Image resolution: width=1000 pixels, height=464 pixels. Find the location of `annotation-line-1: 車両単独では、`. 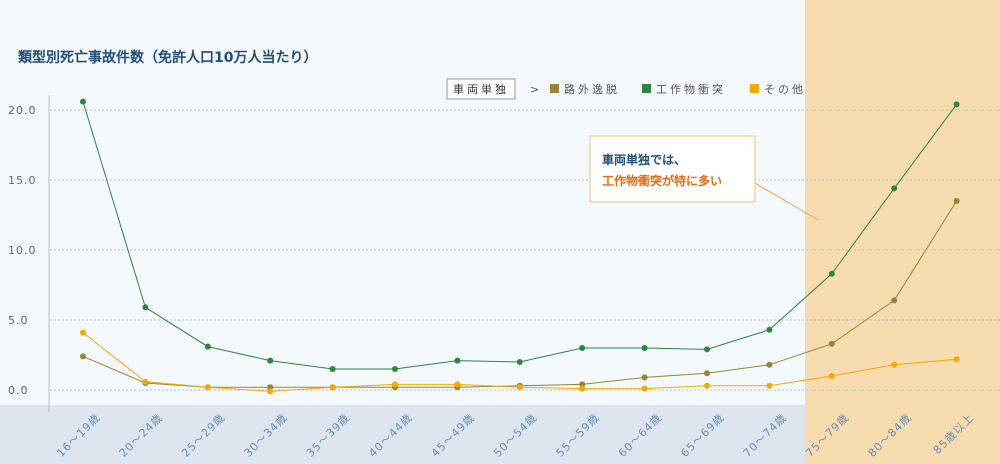

annotation-line-1: 車両単独では、 is located at coordinates (644, 159).